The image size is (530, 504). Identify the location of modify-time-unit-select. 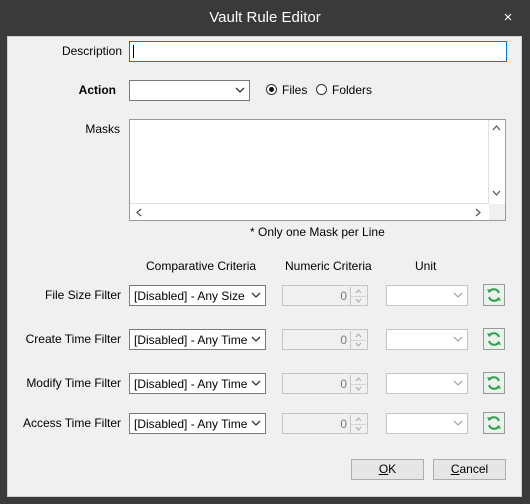
(427, 383).